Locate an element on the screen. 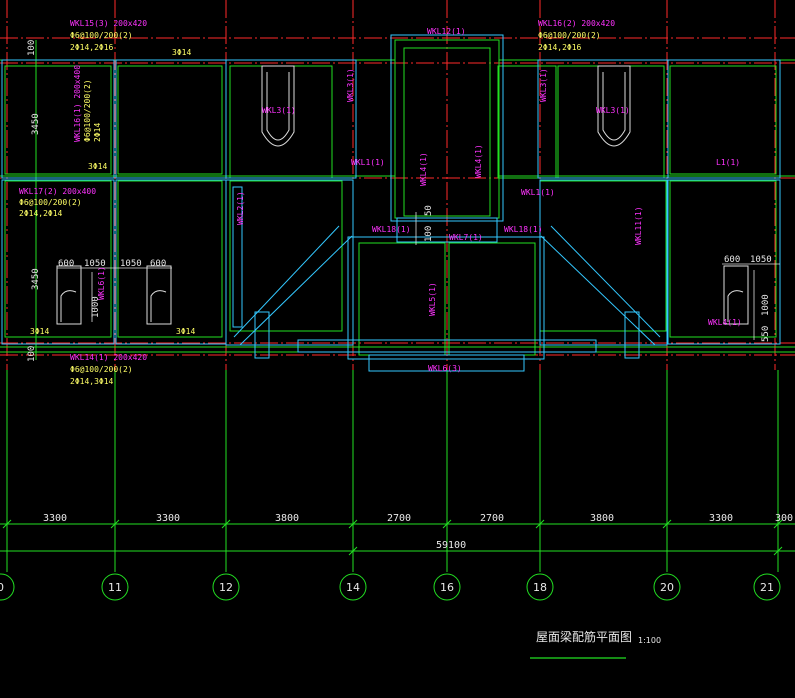 The image size is (795, 698). beam-bars-wkl14: 2Φ14,3Φ14 is located at coordinates (92, 381).